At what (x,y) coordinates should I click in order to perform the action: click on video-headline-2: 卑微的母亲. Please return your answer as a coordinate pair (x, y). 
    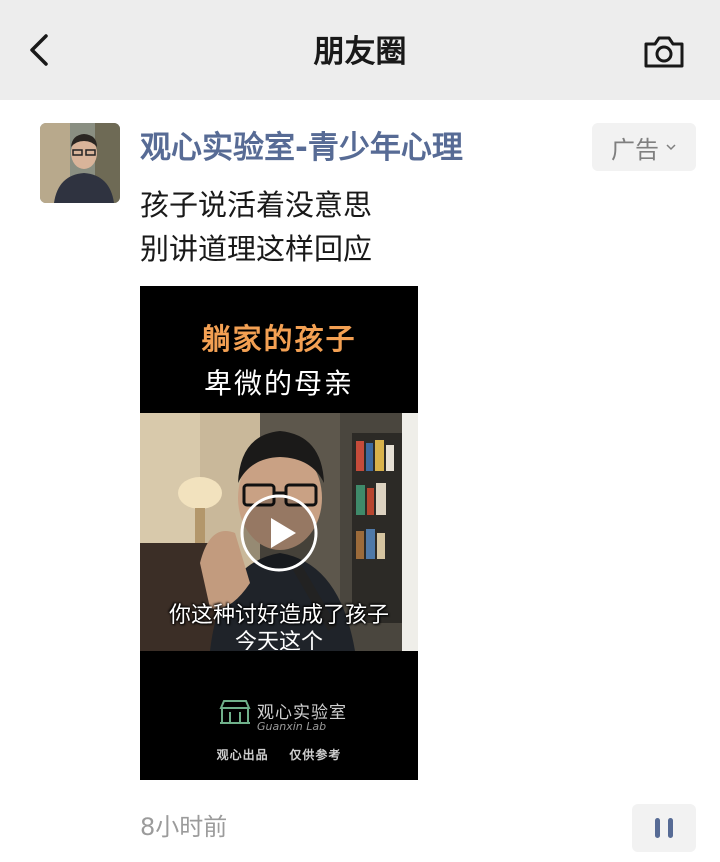
    Looking at the image, I should click on (278, 383).